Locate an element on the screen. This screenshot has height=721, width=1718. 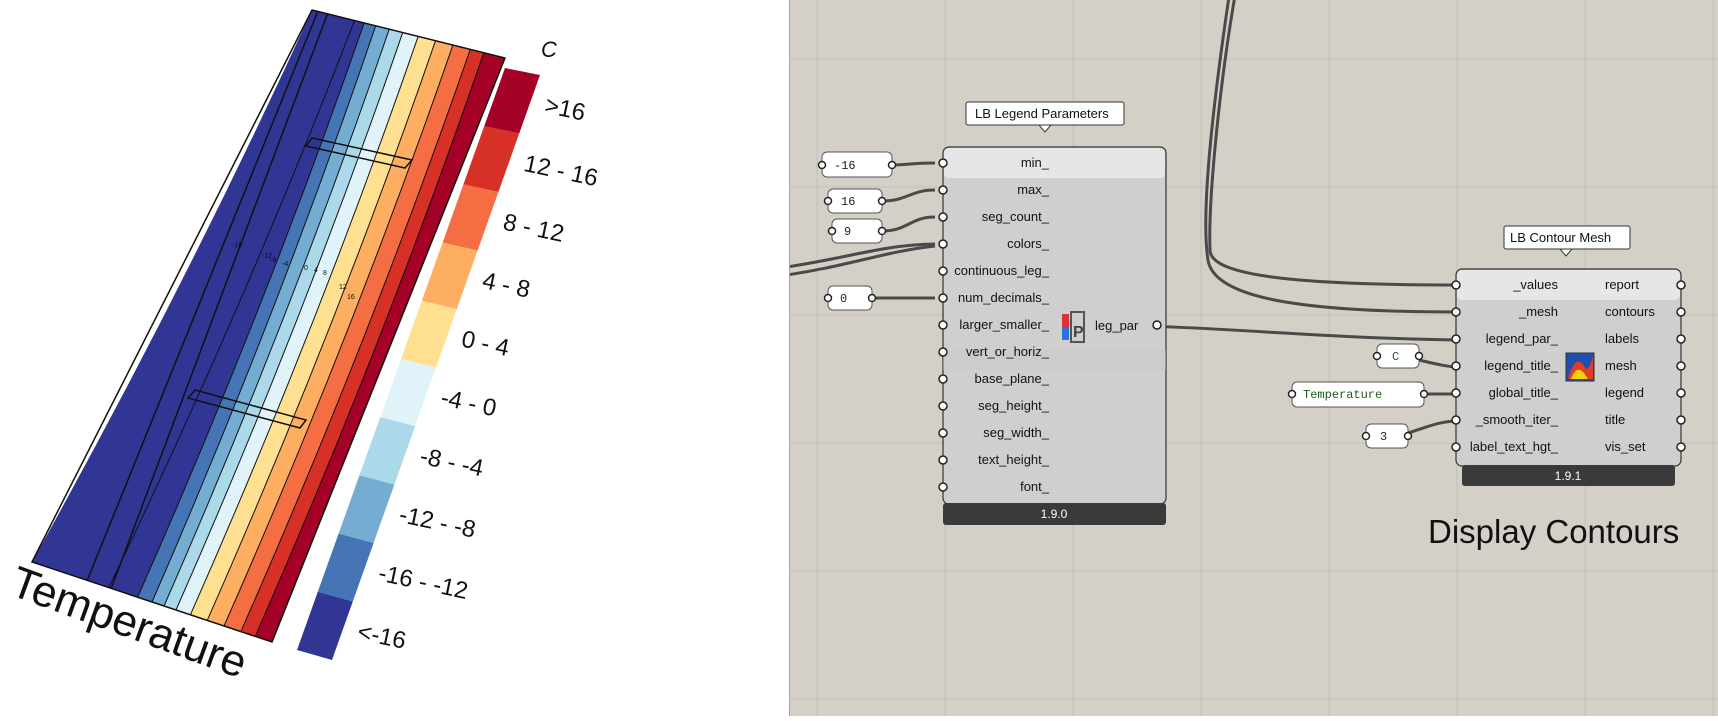
group-label: Display Contours is located at coordinates (1553, 531).